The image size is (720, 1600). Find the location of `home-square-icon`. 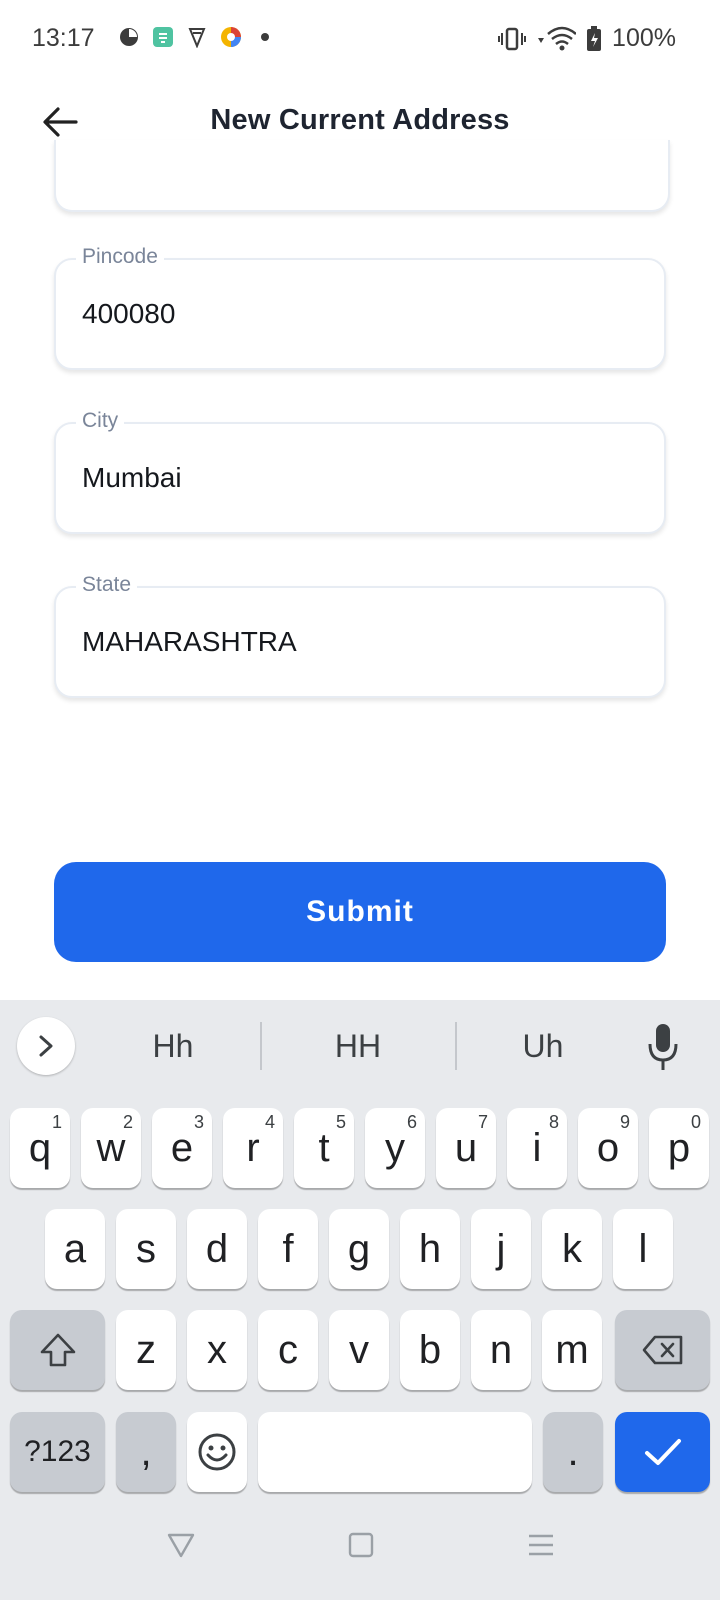

home-square-icon is located at coordinates (361, 1545).